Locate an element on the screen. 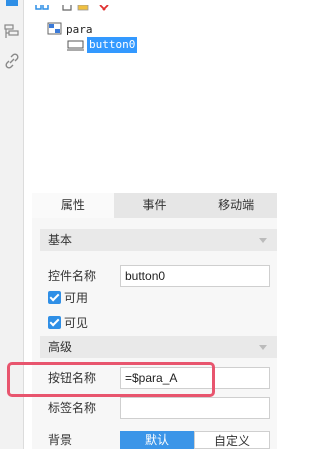 The width and height of the screenshot is (320, 449). link-icon is located at coordinates (12, 61).